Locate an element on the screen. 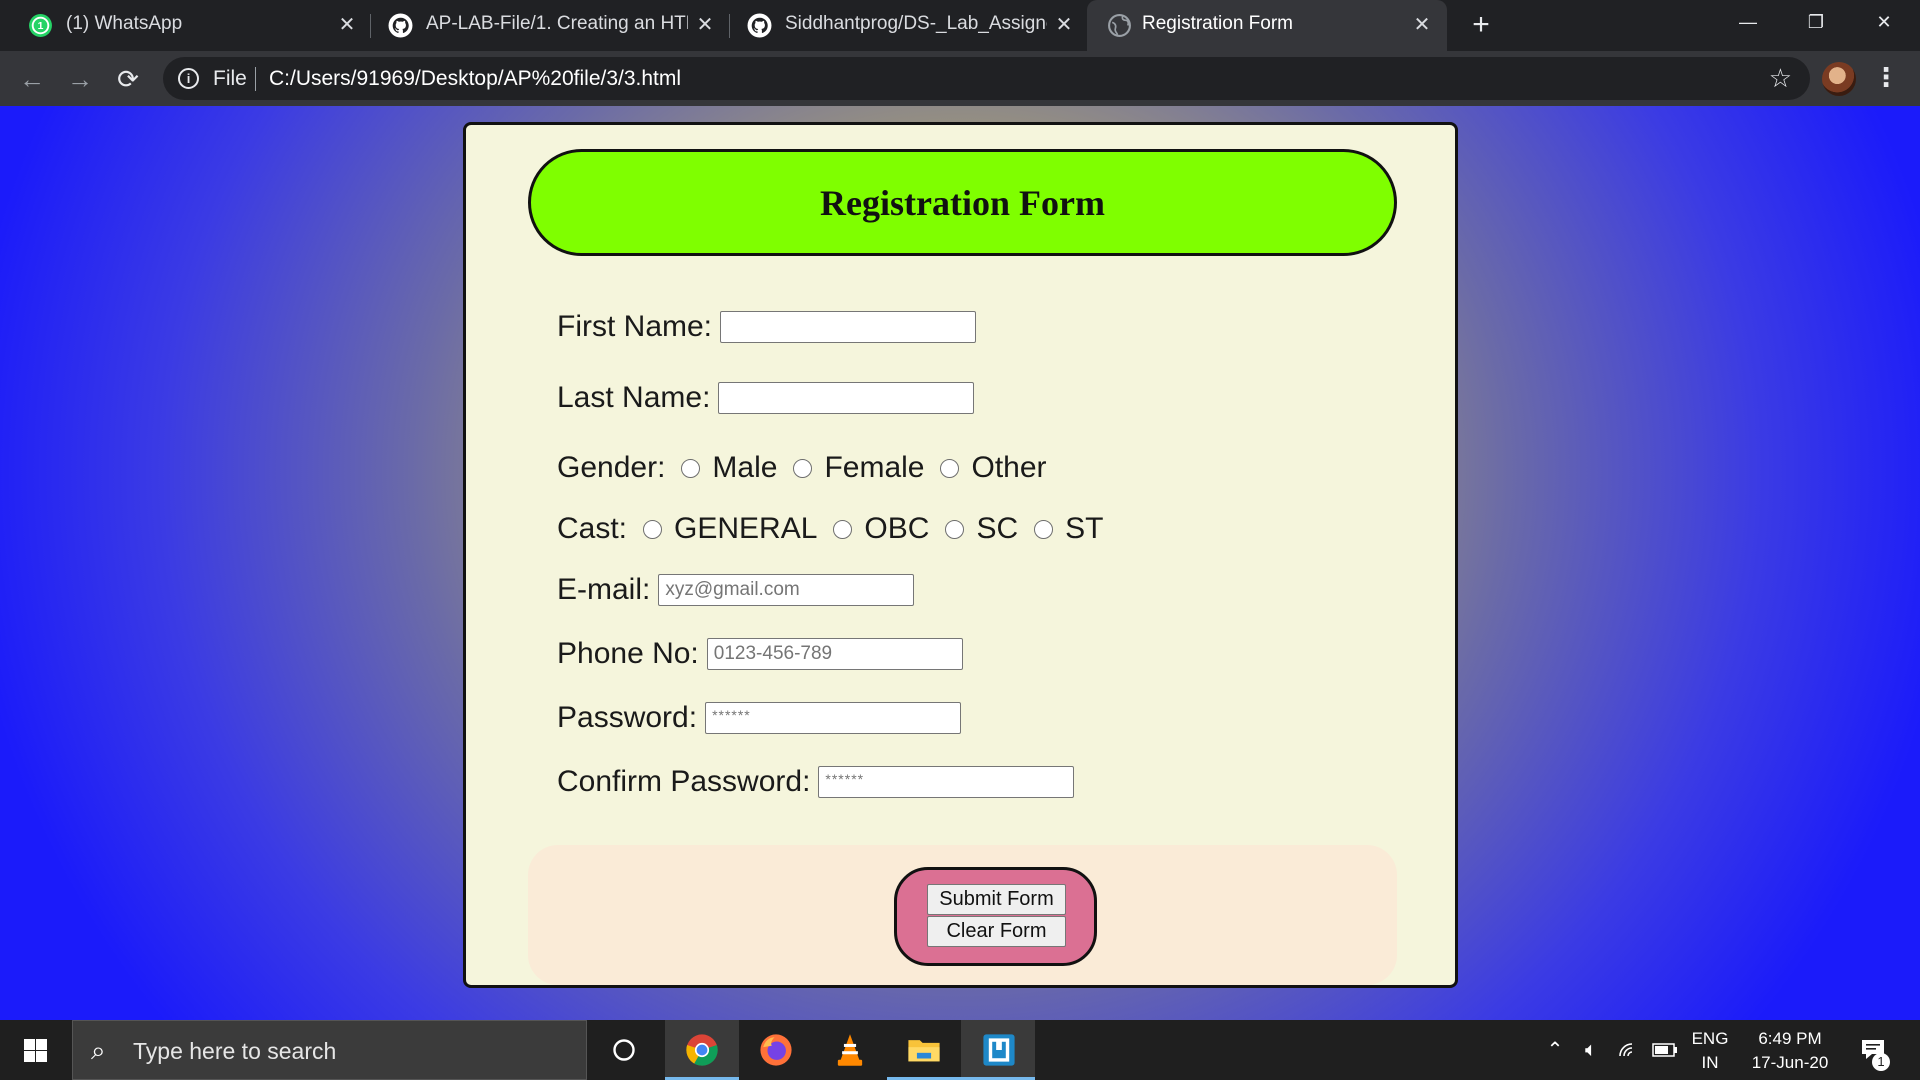 This screenshot has width=1920, height=1080. arrow-right-icon: → is located at coordinates (80, 79).